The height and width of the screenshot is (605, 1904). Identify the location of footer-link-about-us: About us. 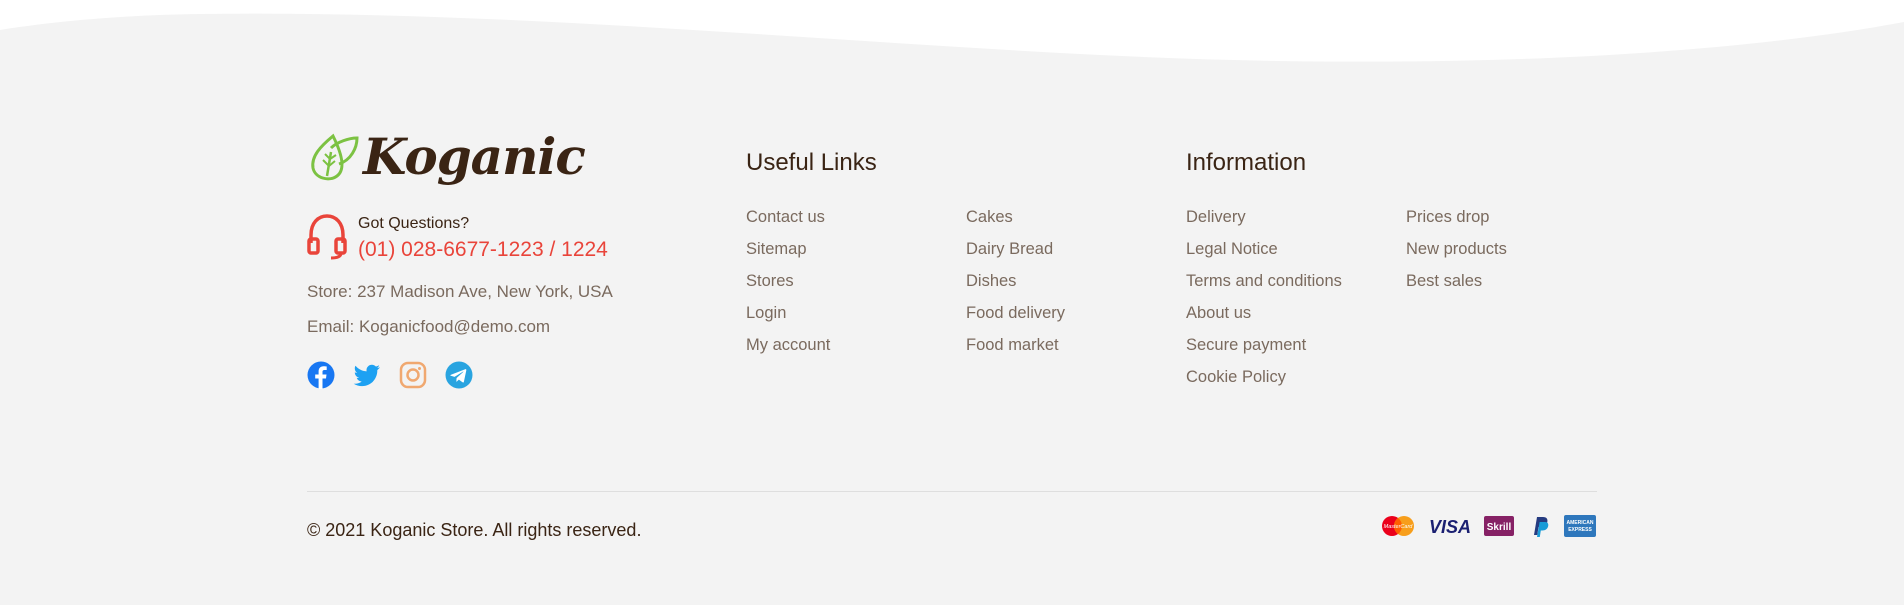
(1264, 317).